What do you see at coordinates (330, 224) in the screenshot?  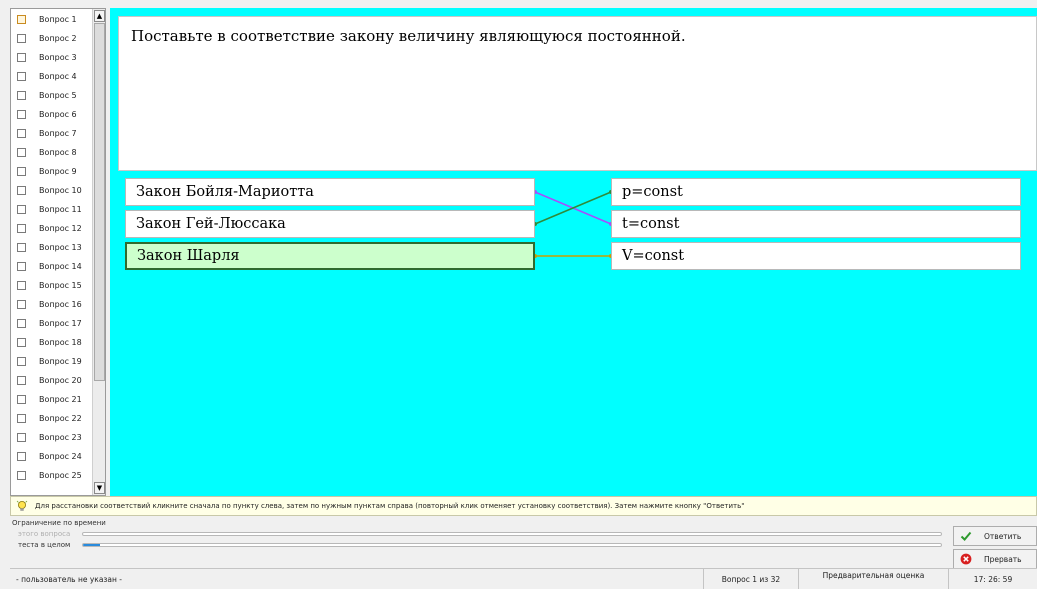 I see `left-item-gay-lussac: Закон Гей-Люссака` at bounding box center [330, 224].